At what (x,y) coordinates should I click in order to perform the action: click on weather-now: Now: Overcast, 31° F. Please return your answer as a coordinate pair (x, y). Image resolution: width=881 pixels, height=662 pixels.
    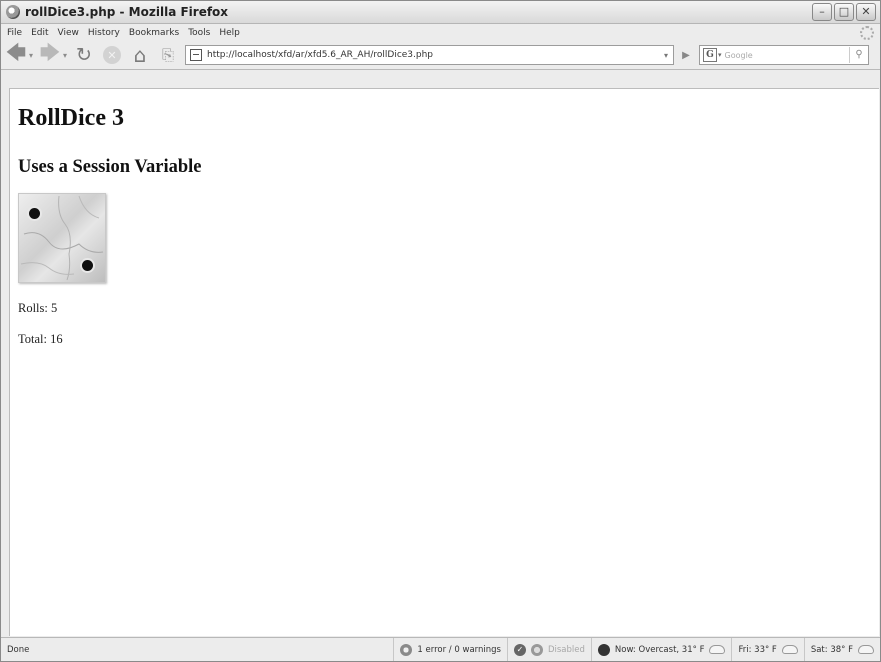
    Looking at the image, I should click on (661, 649).